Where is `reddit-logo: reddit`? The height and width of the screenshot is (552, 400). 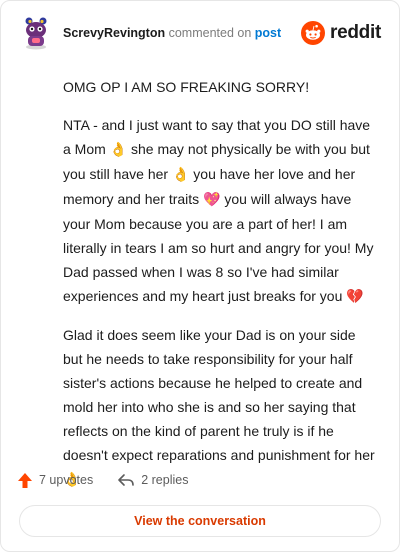 reddit-logo: reddit is located at coordinates (341, 33).